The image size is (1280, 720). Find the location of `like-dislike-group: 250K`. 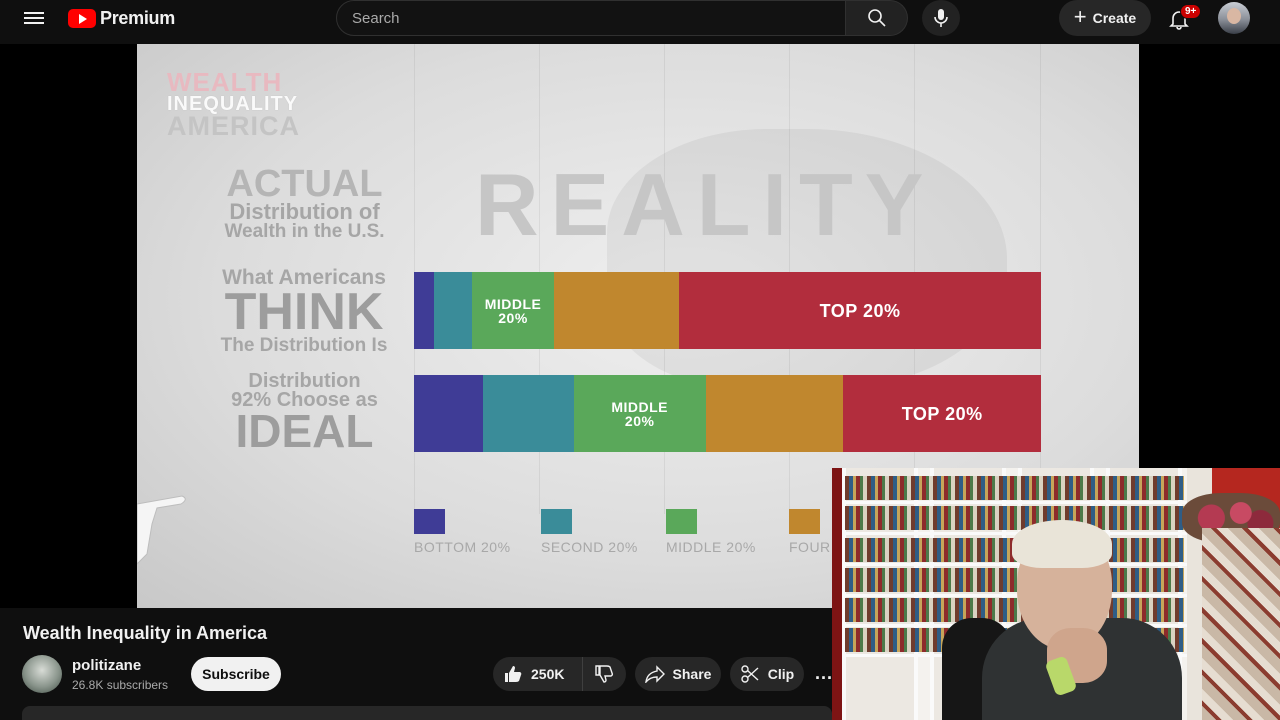

like-dislike-group: 250K is located at coordinates (559, 674).